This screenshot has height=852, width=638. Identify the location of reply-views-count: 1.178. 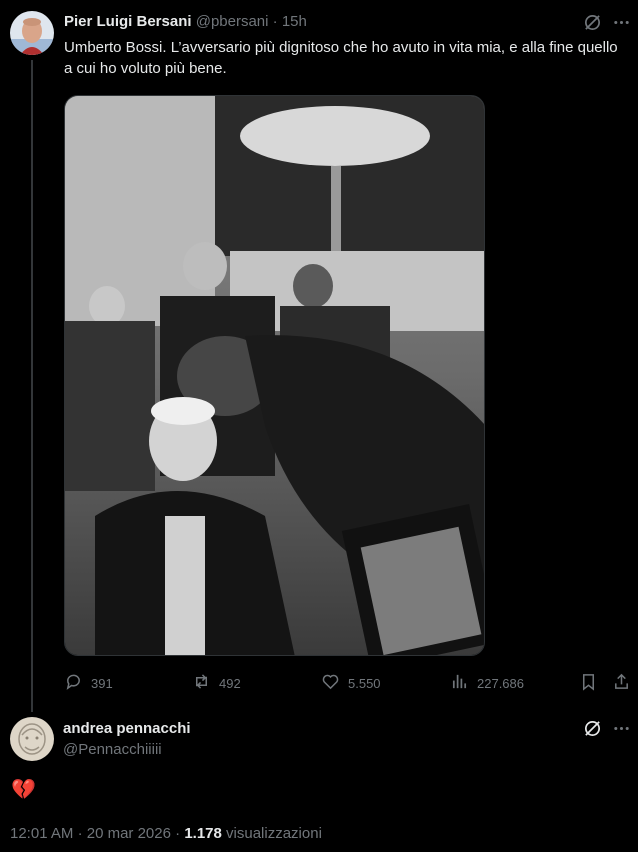
(203, 833).